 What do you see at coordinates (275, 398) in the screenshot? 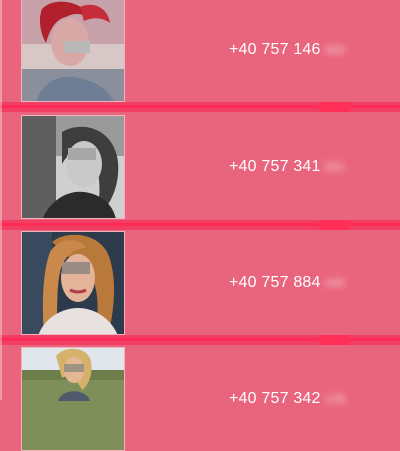
I see `phone-number: +40 757 342` at bounding box center [275, 398].